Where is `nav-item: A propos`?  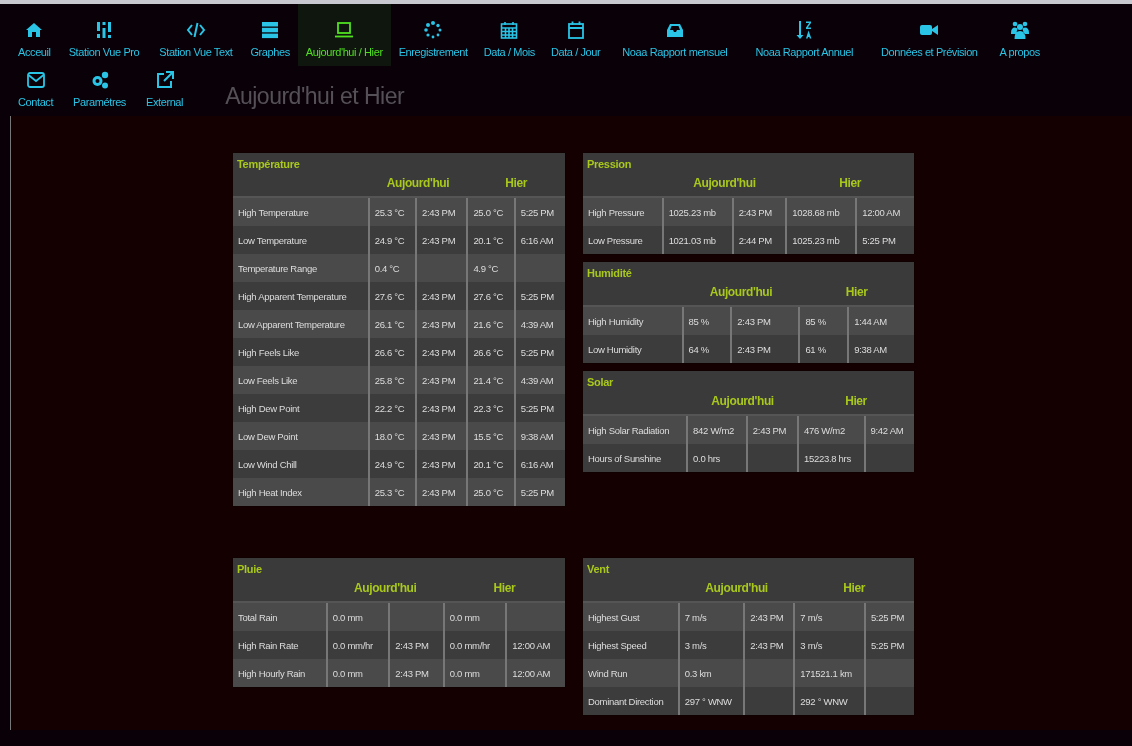 nav-item: A propos is located at coordinates (1019, 35).